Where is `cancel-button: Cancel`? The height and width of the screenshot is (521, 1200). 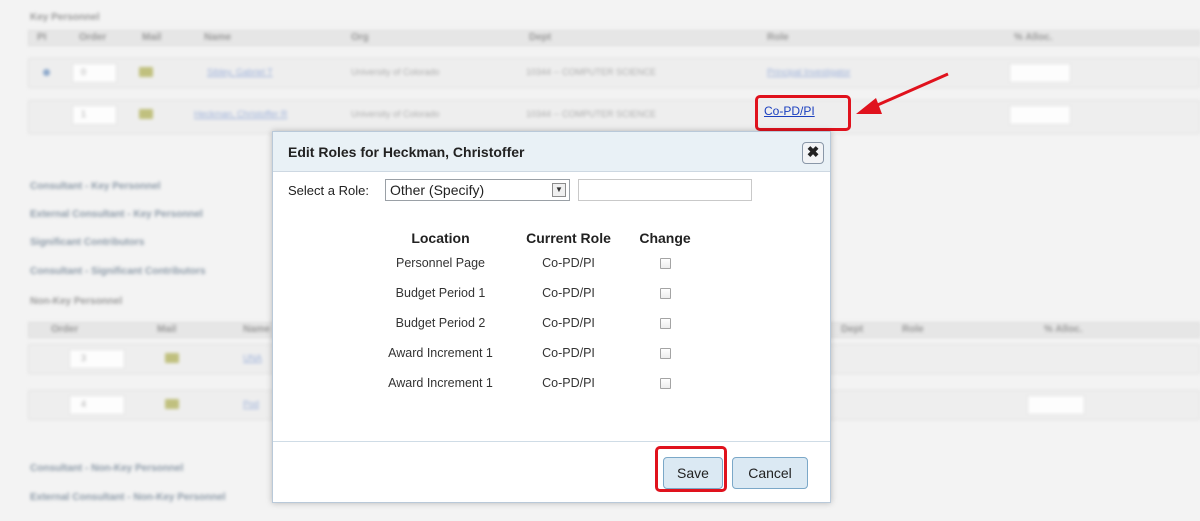 cancel-button: Cancel is located at coordinates (770, 473).